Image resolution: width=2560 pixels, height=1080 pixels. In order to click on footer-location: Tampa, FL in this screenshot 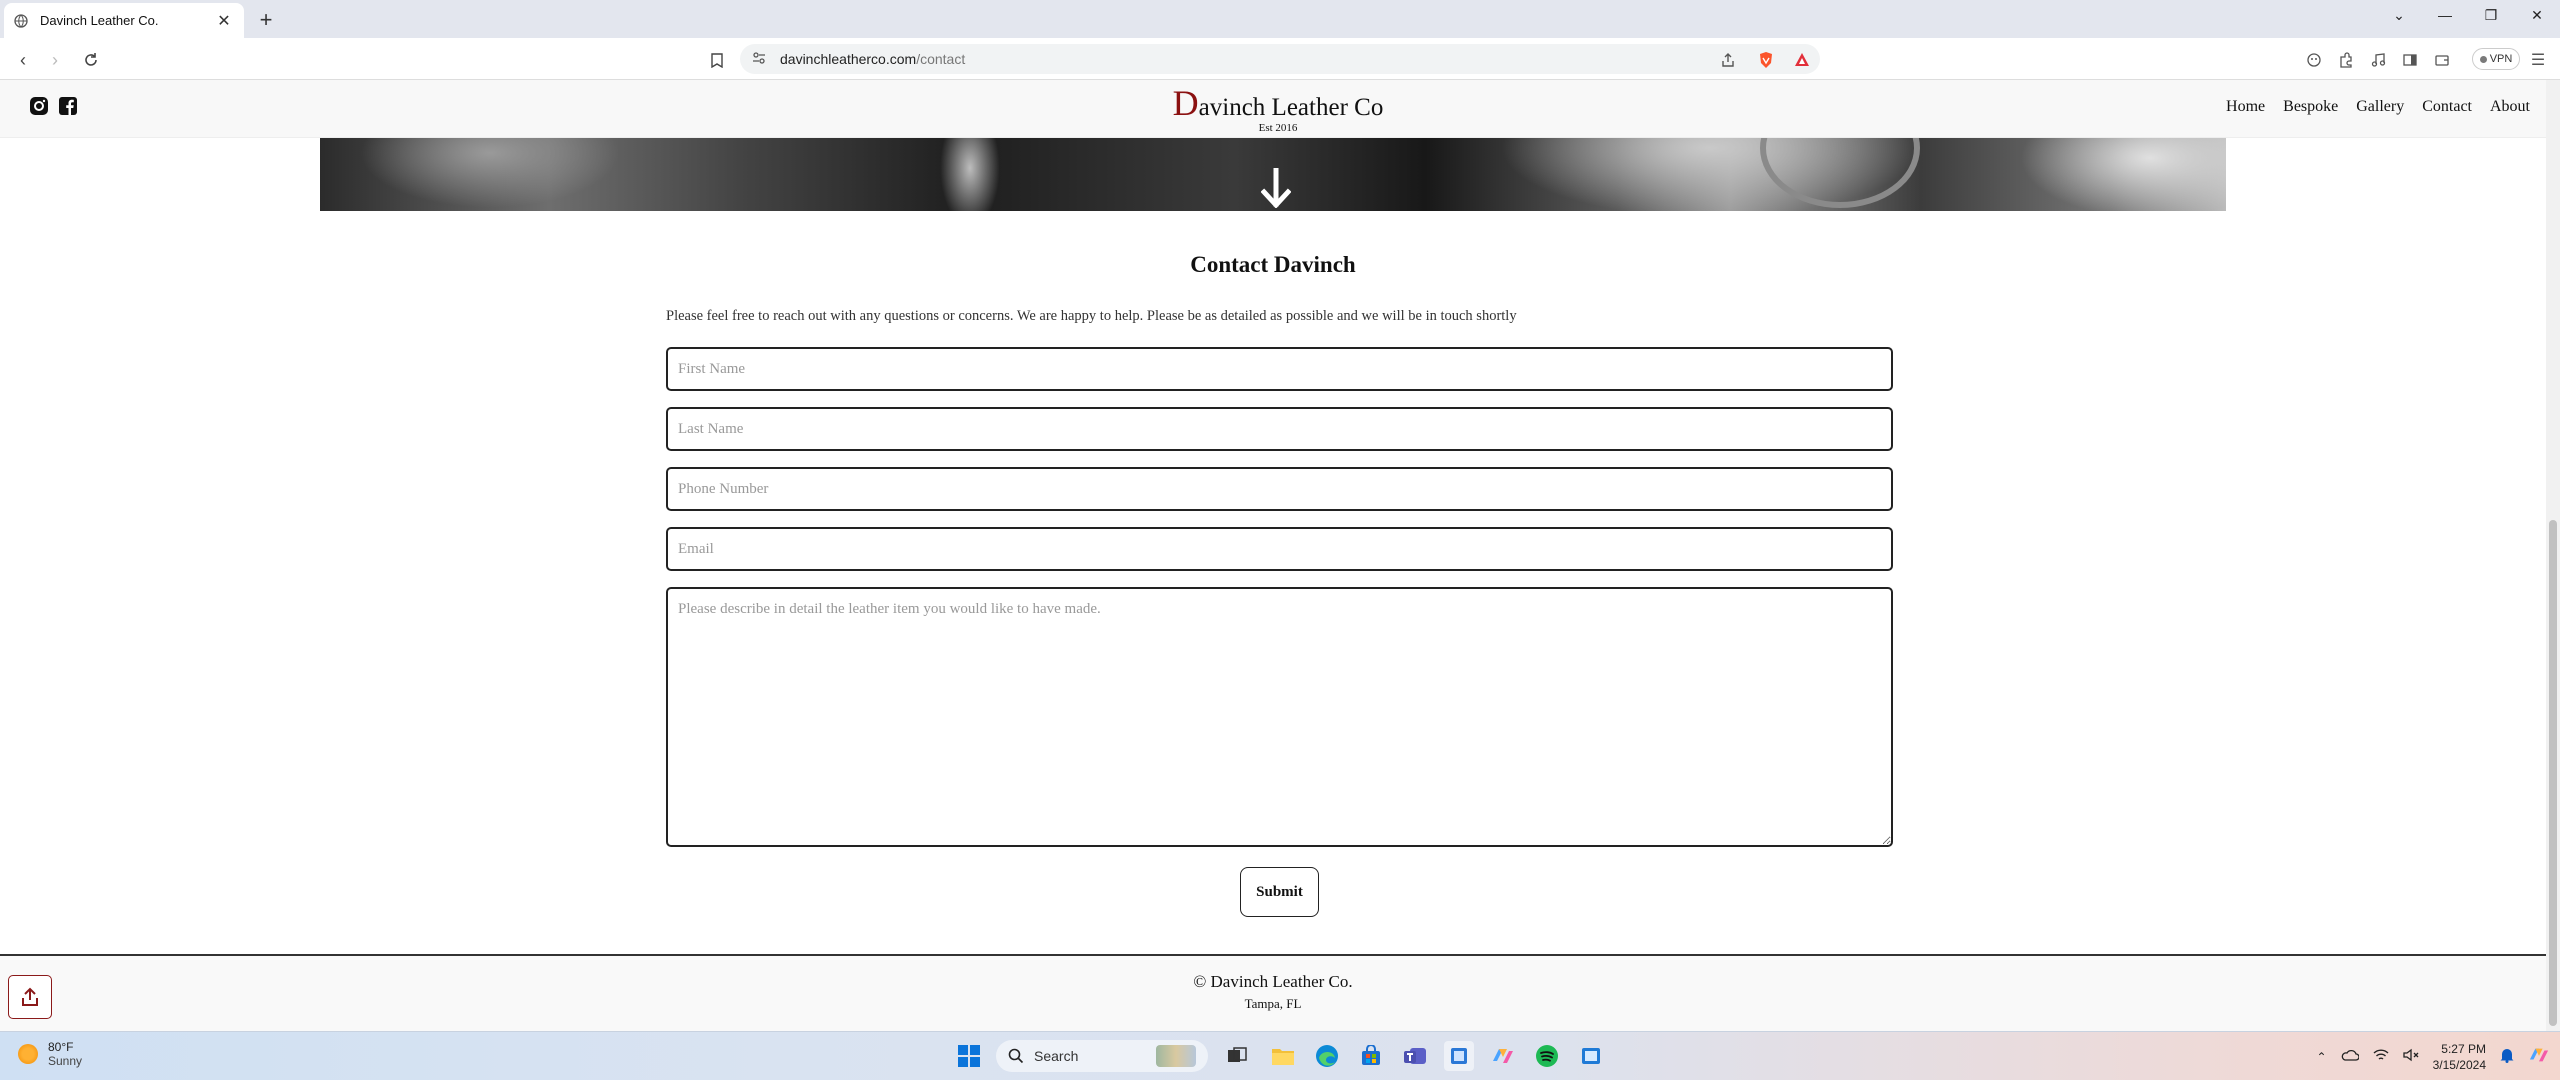, I will do `click(1273, 1003)`.